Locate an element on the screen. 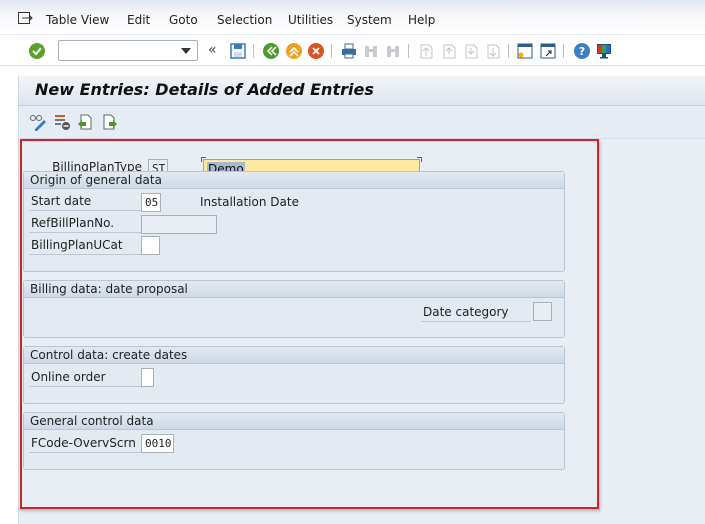  menu-goto: Goto is located at coordinates (183, 20).